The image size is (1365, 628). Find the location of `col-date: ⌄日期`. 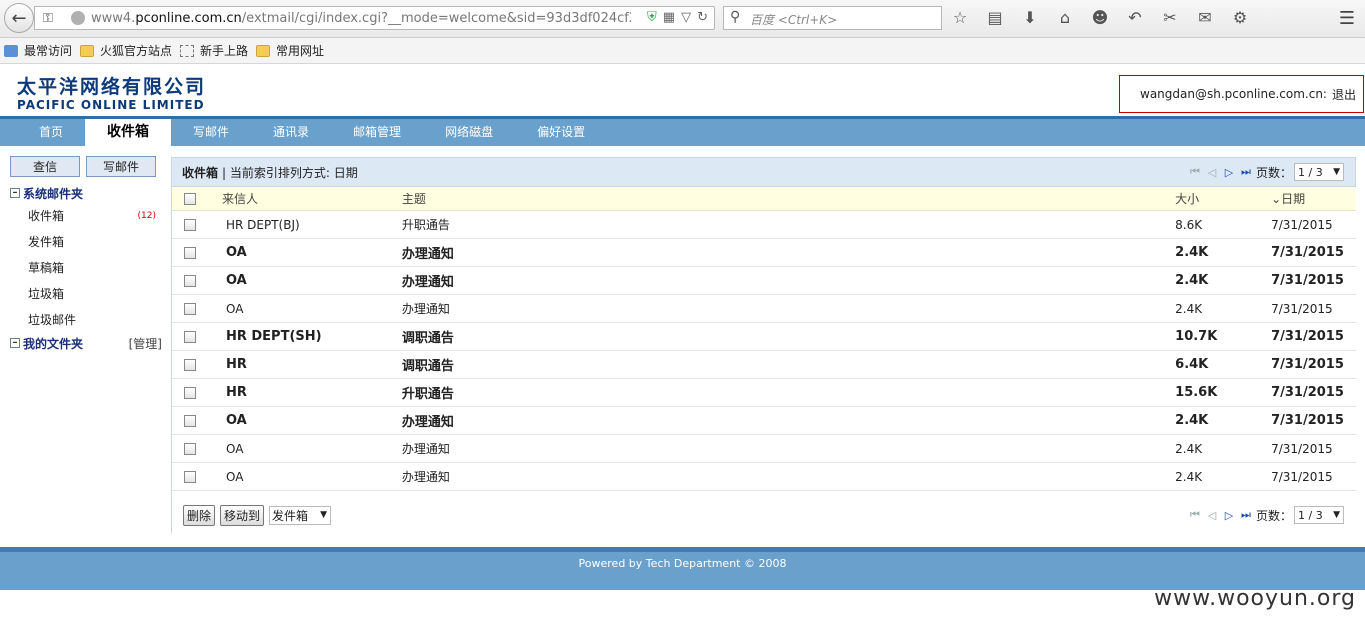

col-date: ⌄日期 is located at coordinates (1313, 198).